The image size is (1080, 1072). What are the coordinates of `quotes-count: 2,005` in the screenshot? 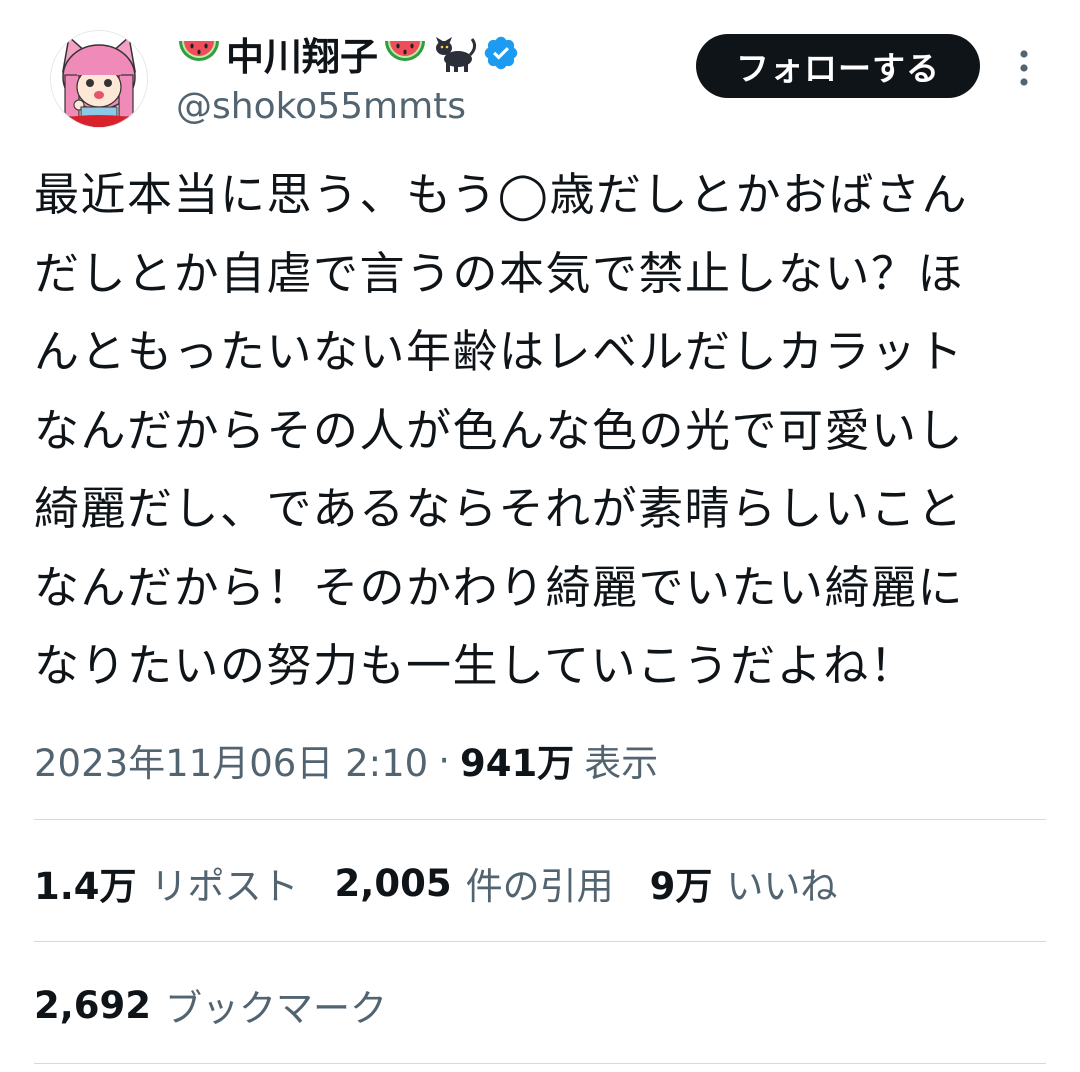 It's located at (393, 883).